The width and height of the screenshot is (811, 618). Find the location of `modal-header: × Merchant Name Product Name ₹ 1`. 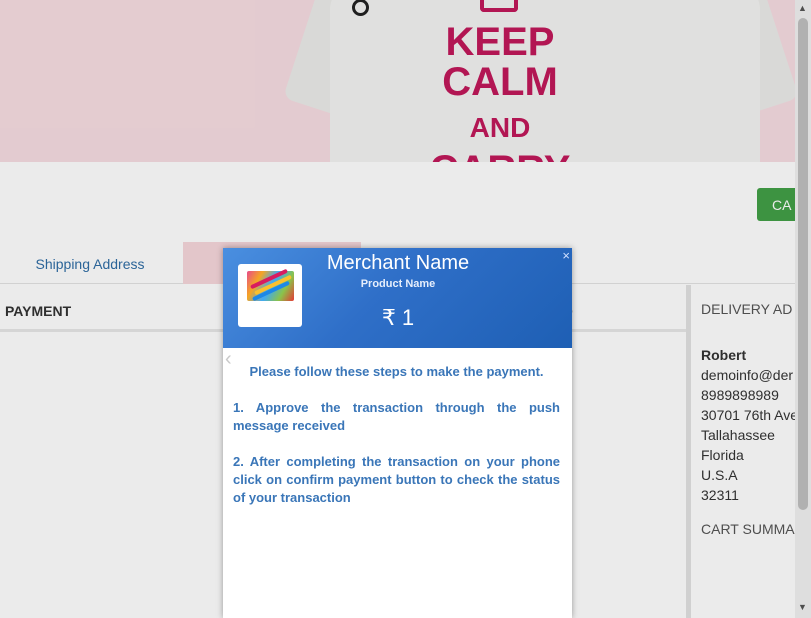

modal-header: × Merchant Name Product Name ₹ 1 is located at coordinates (397, 298).